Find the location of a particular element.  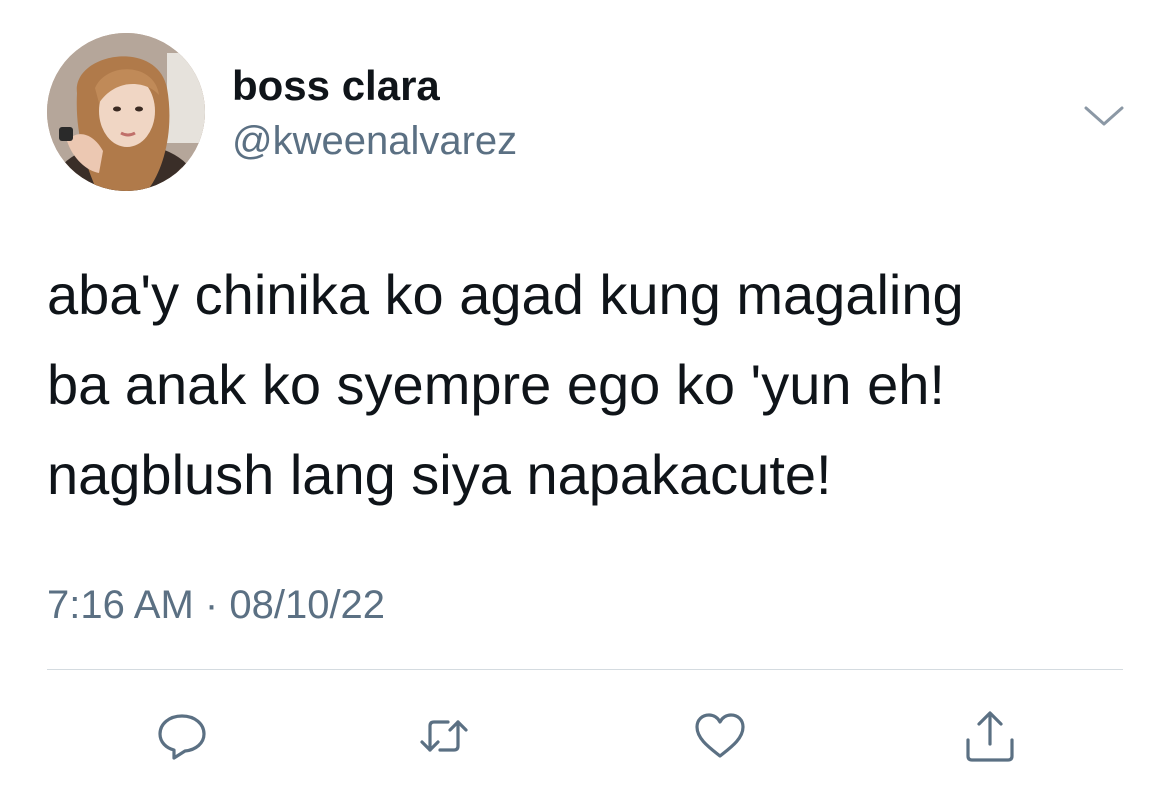

share-button is located at coordinates (990, 736).